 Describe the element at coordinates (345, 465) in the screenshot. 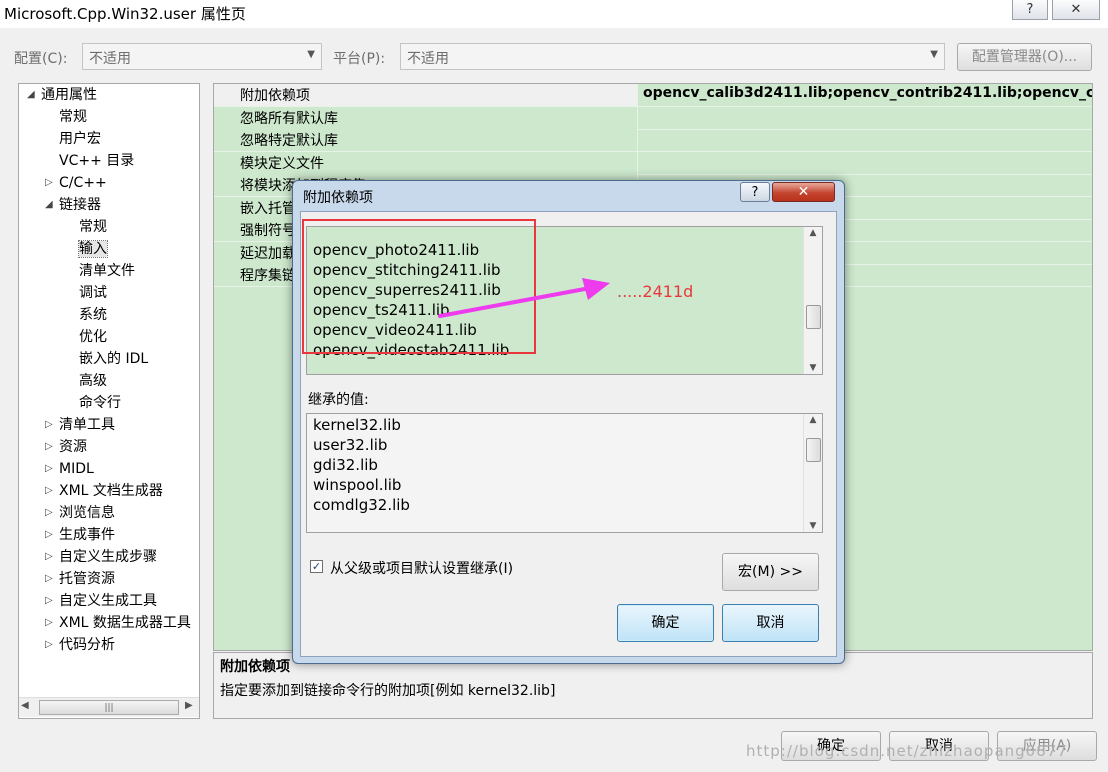

I see `text-line: gdi32.lib` at that location.